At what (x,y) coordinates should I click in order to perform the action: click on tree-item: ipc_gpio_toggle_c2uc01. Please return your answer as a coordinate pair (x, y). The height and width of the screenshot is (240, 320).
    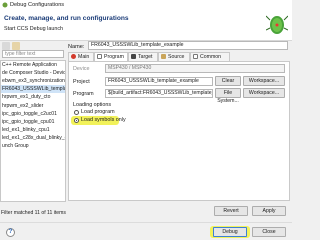
    Looking at the image, I should click on (33, 114).